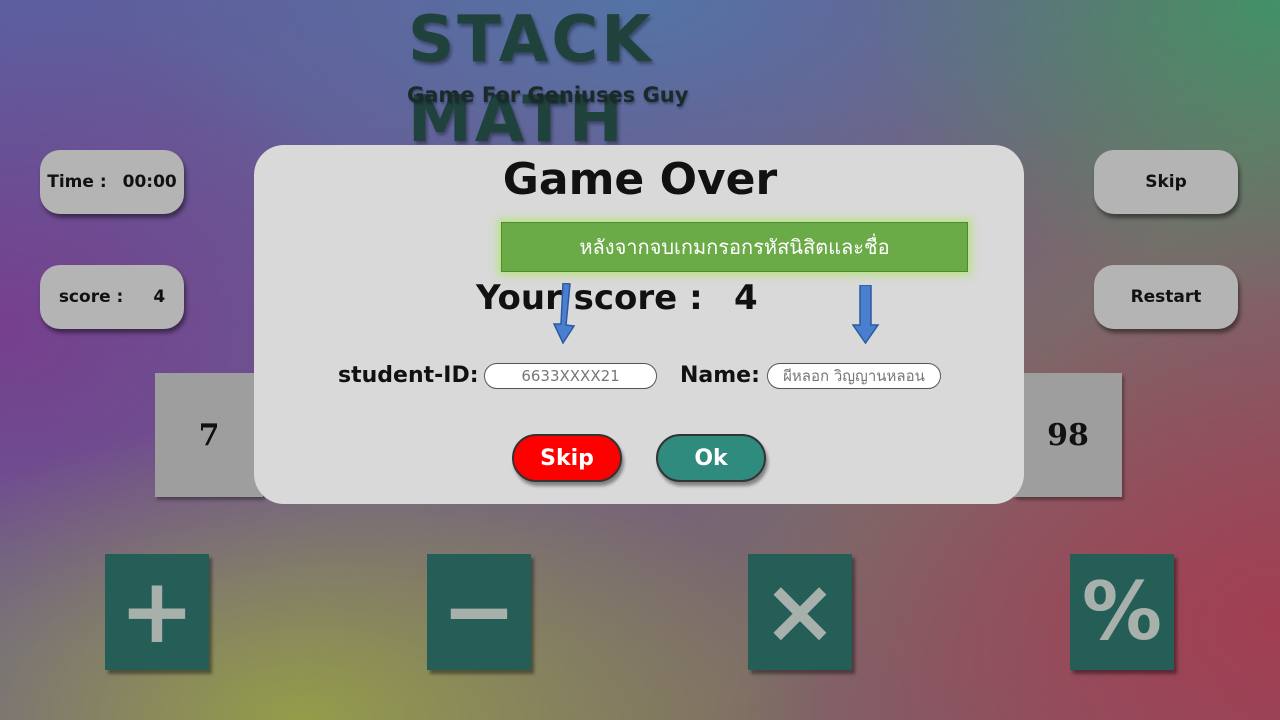 Image resolution: width=1280 pixels, height=720 pixels. What do you see at coordinates (209, 435) in the screenshot?
I see `number-card-left: 7` at bounding box center [209, 435].